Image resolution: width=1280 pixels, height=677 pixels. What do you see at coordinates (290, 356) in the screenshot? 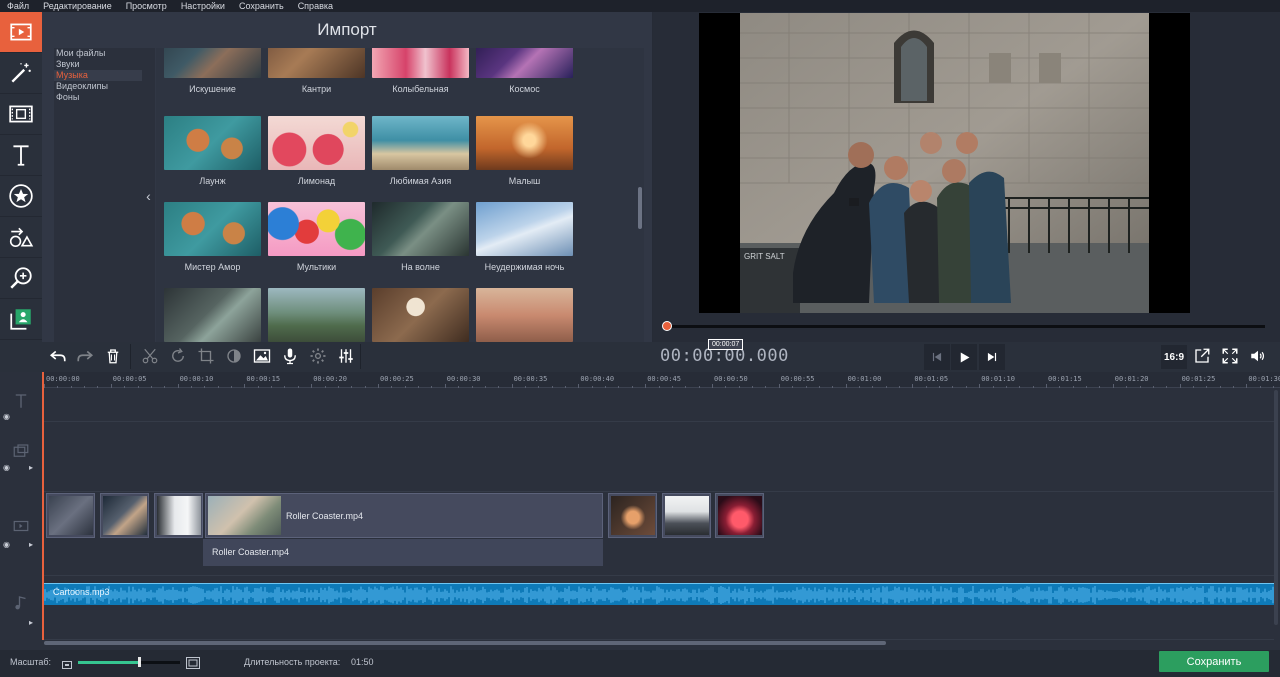
I see `record-voice-button` at bounding box center [290, 356].